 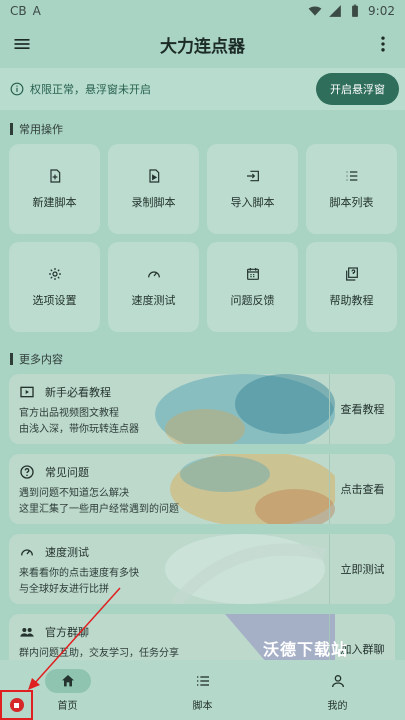 What do you see at coordinates (54, 300) in the screenshot?
I see `tile-label: 选项设置` at bounding box center [54, 300].